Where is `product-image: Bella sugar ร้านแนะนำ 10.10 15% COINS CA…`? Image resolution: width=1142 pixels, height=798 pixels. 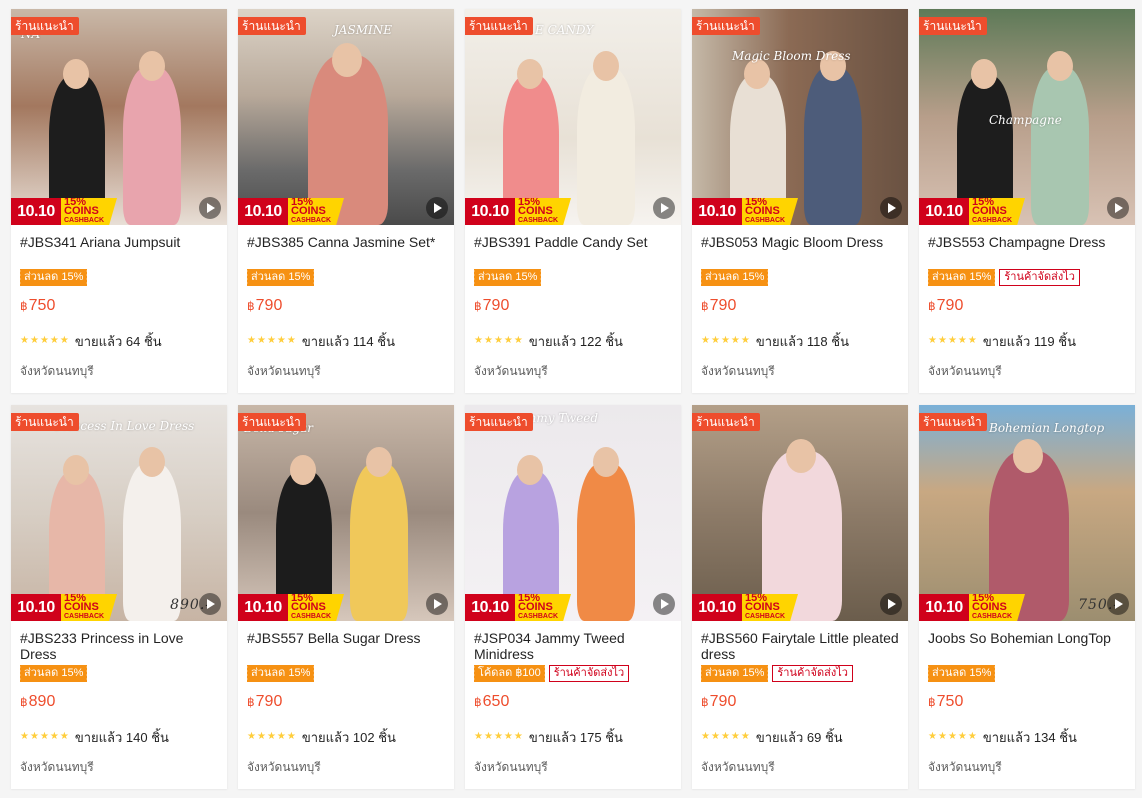 product-image: Bella sugar ร้านแนะนำ 10.10 15% COINS CA… is located at coordinates (346, 513).